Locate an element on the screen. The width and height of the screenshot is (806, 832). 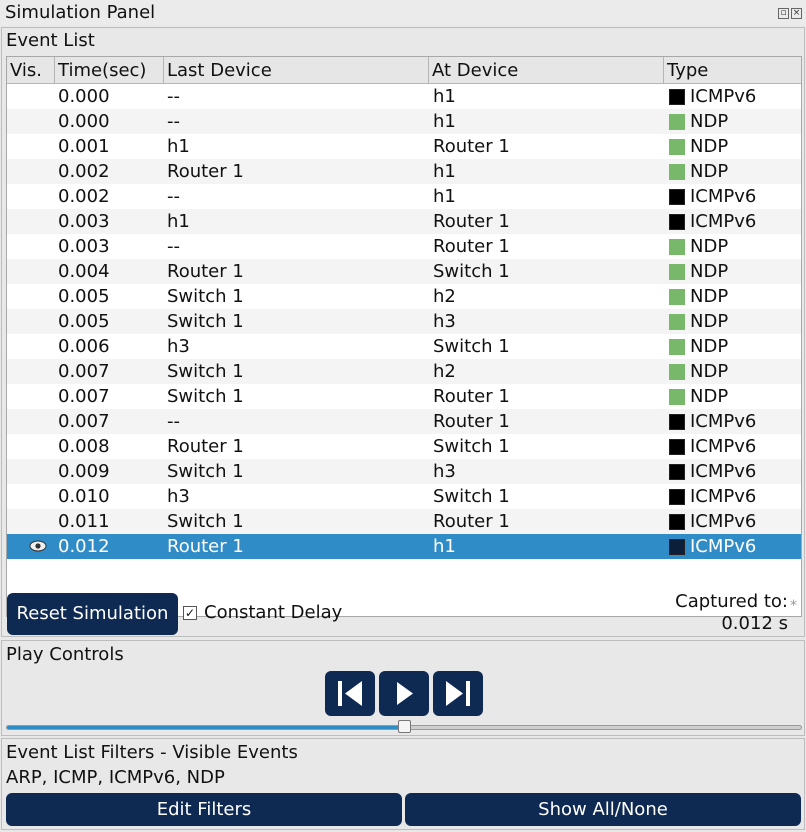
table-row: 0.002 Router 1 h1 NDP is located at coordinates (404, 171).